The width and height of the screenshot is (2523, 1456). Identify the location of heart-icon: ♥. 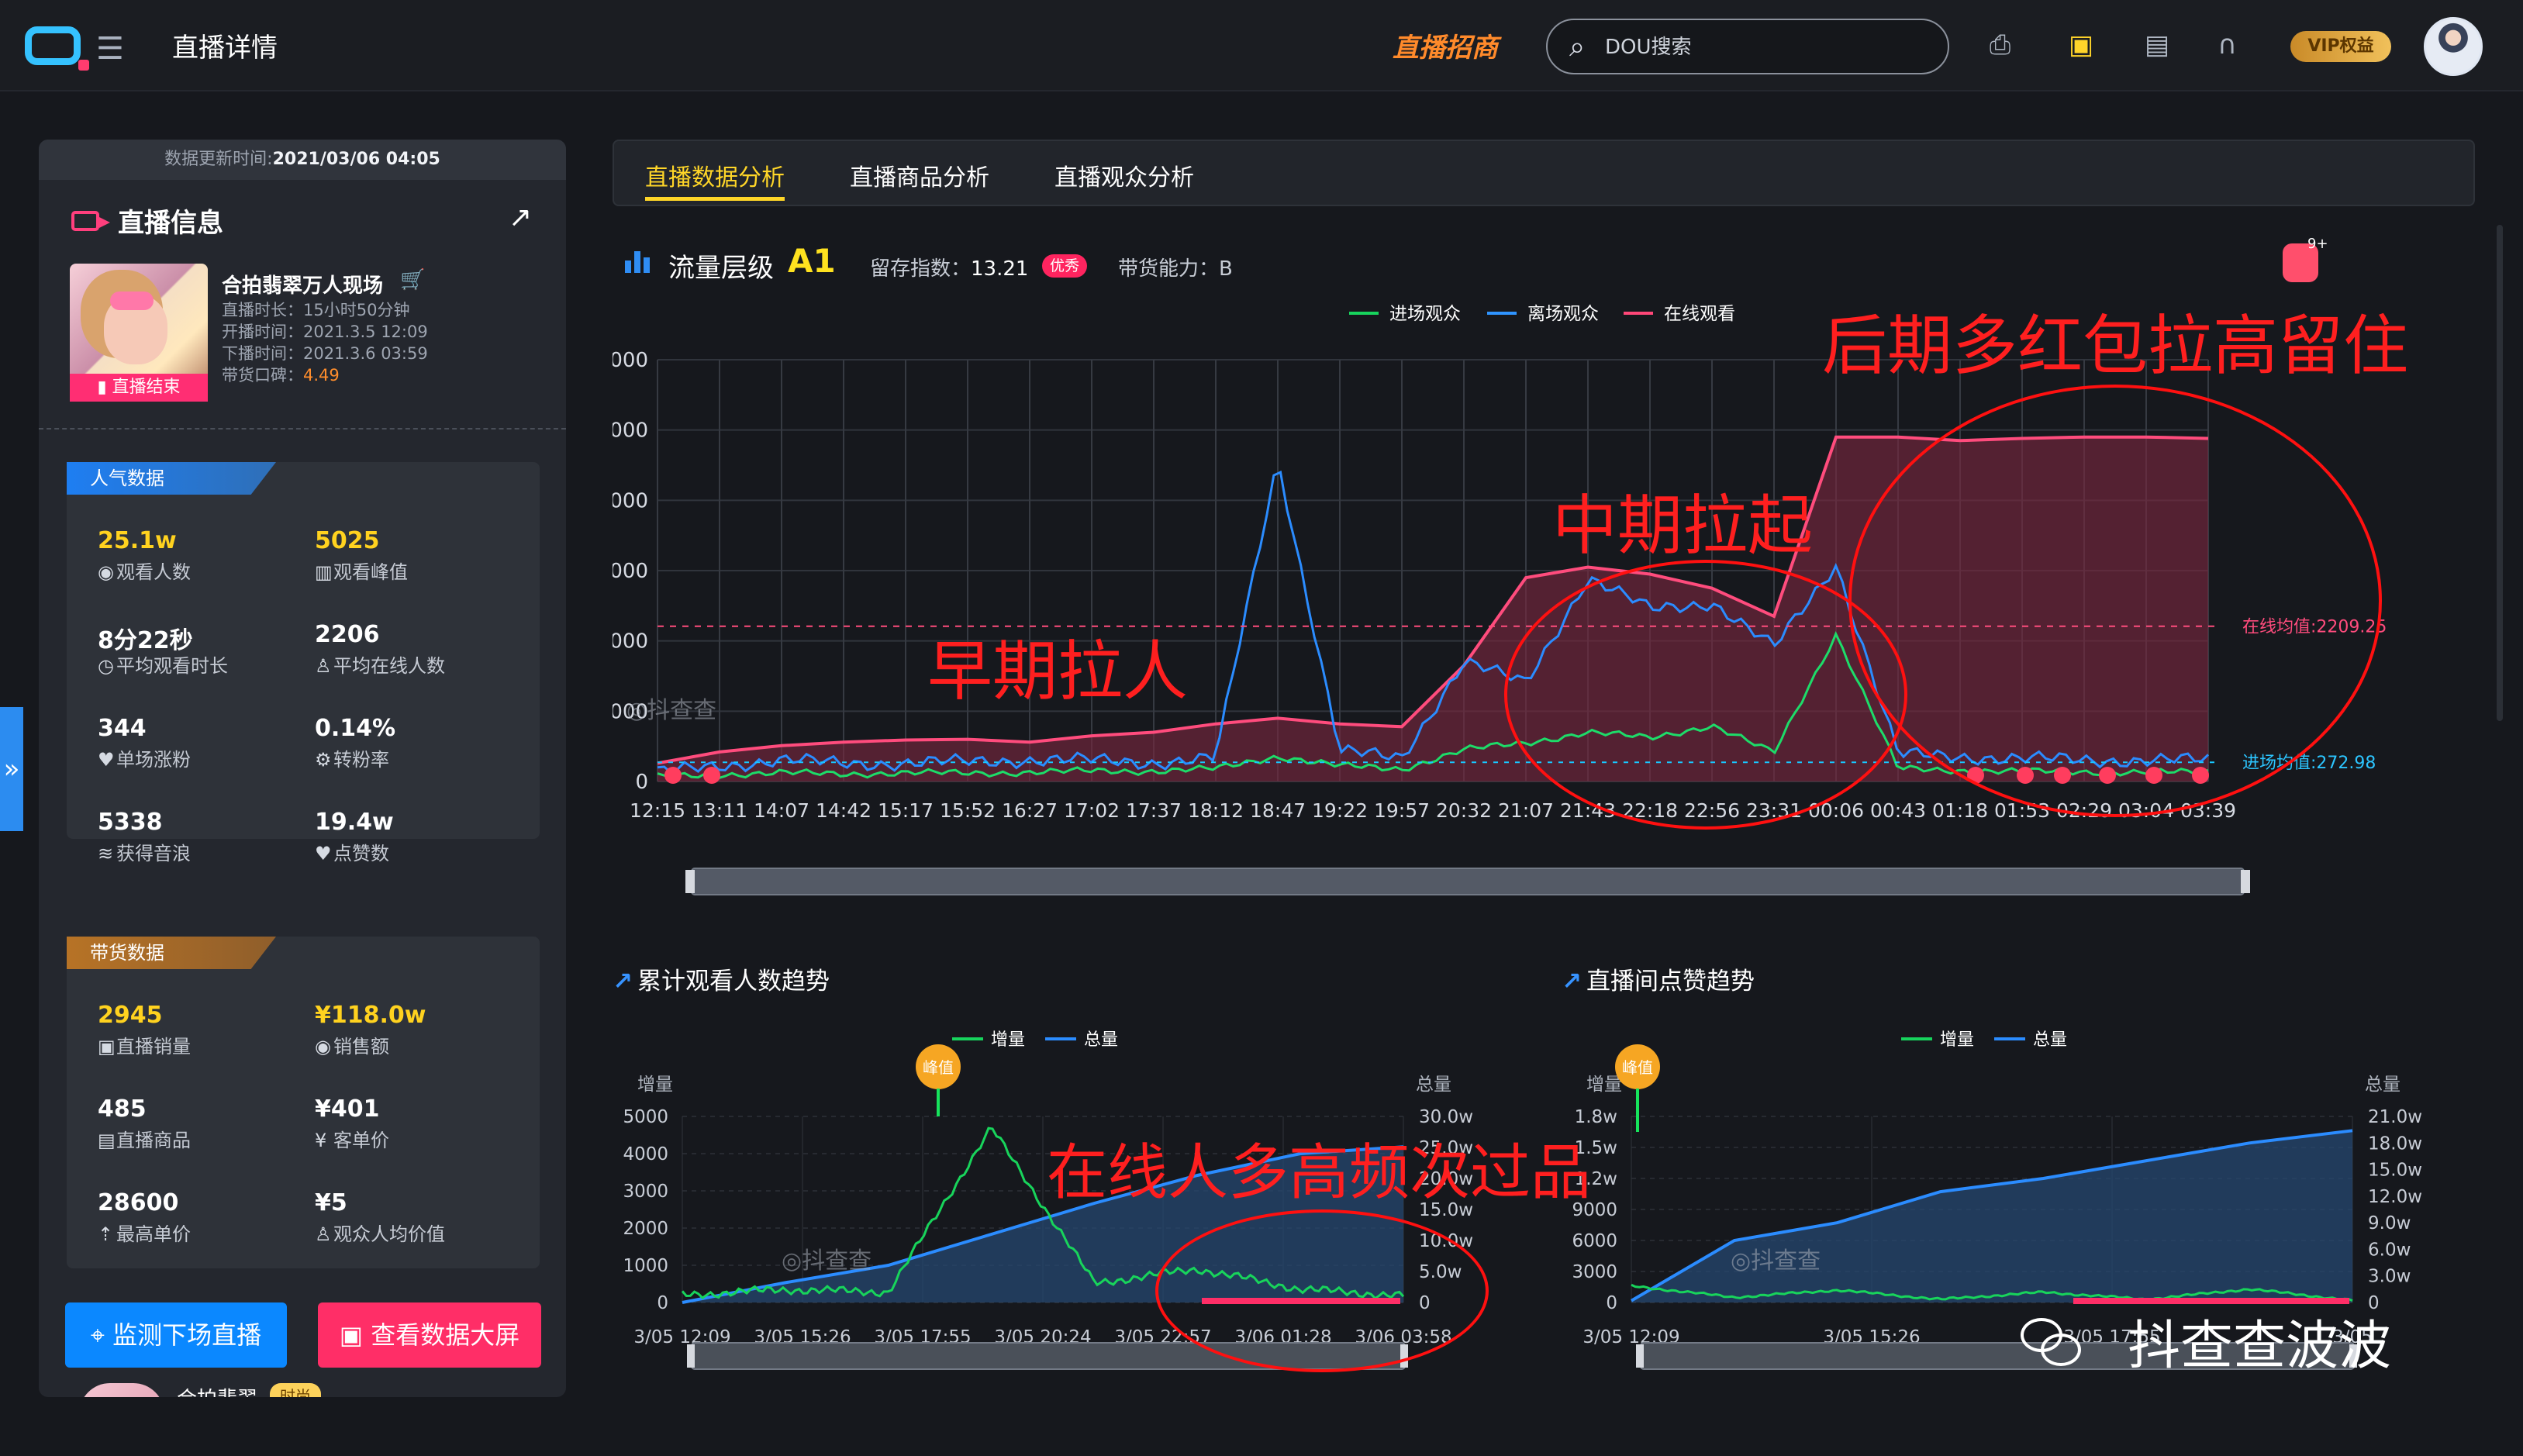
(106, 760).